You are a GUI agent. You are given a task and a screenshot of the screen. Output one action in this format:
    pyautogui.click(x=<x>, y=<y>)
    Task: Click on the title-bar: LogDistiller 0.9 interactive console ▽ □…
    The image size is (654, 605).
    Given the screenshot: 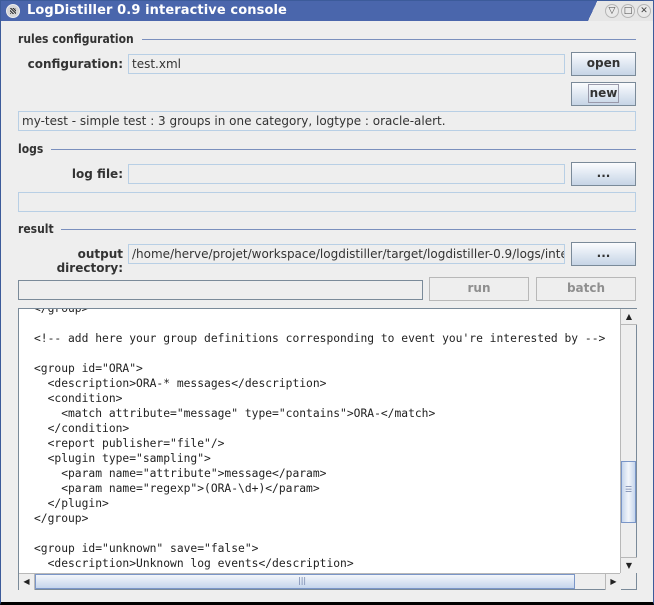 What is the action you would take?
    pyautogui.click(x=327, y=11)
    